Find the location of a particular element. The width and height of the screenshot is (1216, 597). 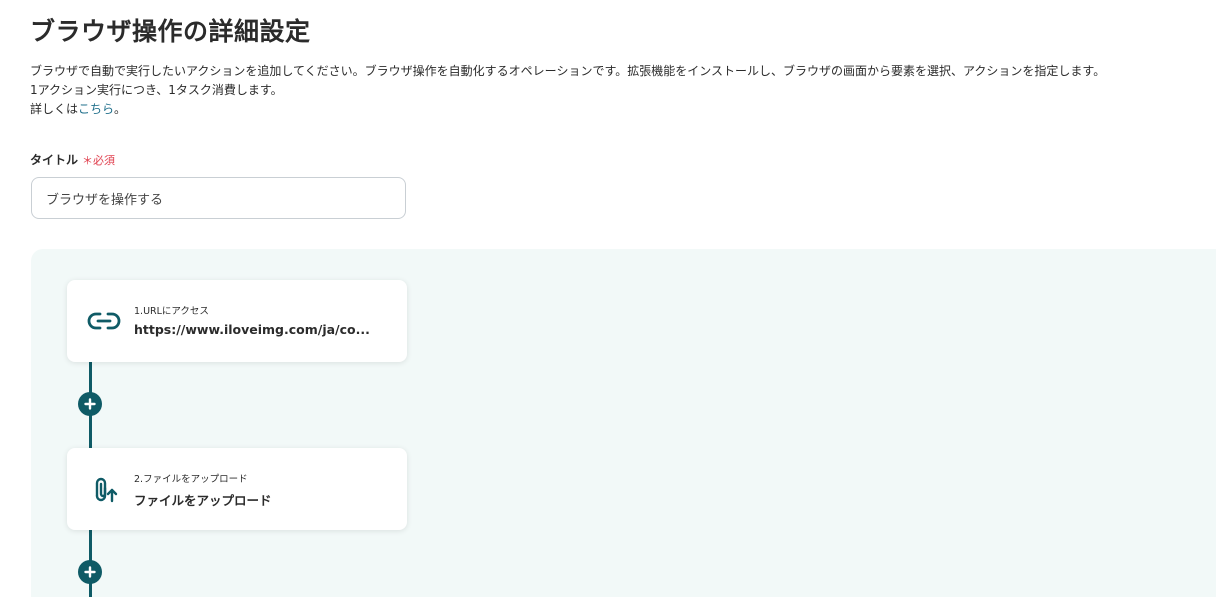

title-field-label: タイトル ＊必須 is located at coordinates (72, 159).